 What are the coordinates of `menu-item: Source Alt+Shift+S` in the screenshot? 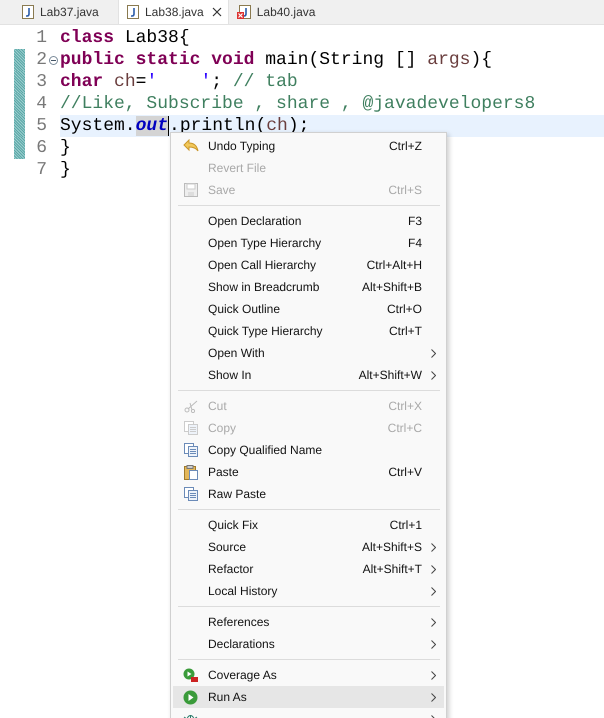 It's located at (308, 547).